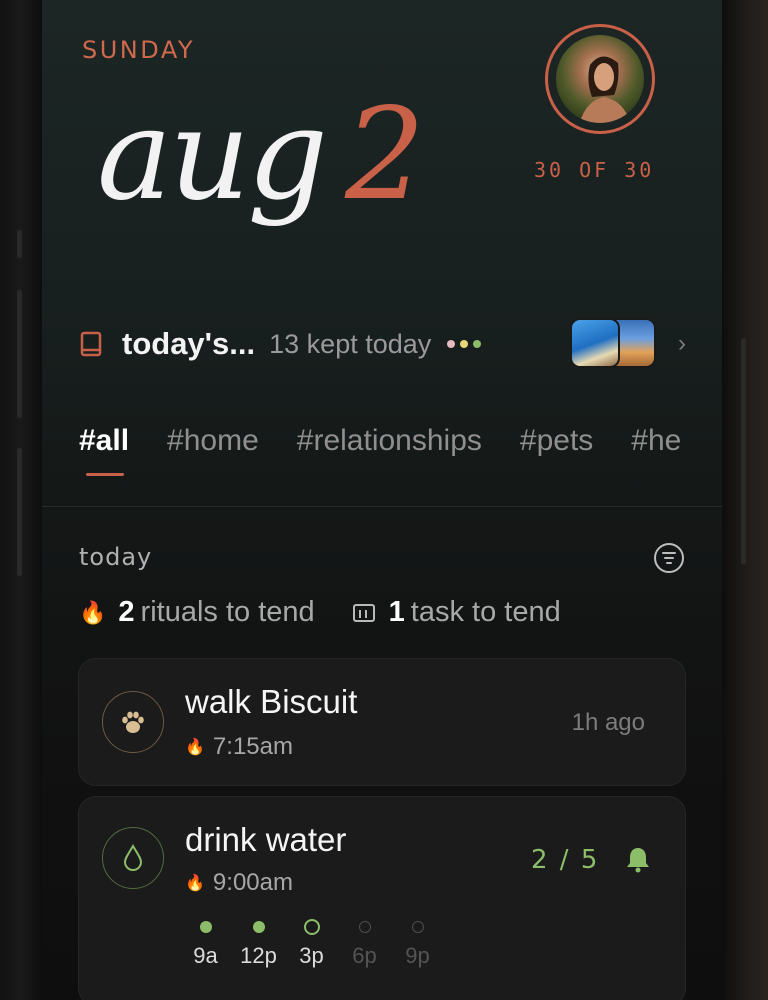  Describe the element at coordinates (363, 612) in the screenshot. I see `calendar-icon` at that location.